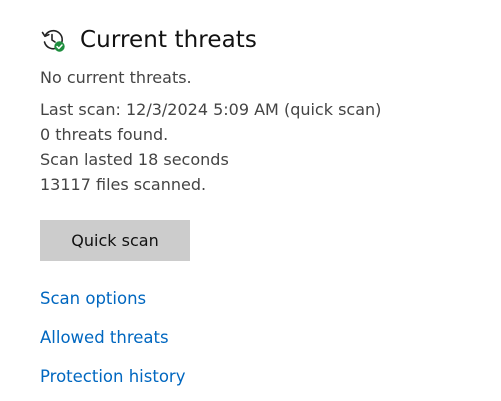 Image resolution: width=501 pixels, height=401 pixels. What do you see at coordinates (123, 184) in the screenshot?
I see `files-scanned-text: 13117 files scanned.` at bounding box center [123, 184].